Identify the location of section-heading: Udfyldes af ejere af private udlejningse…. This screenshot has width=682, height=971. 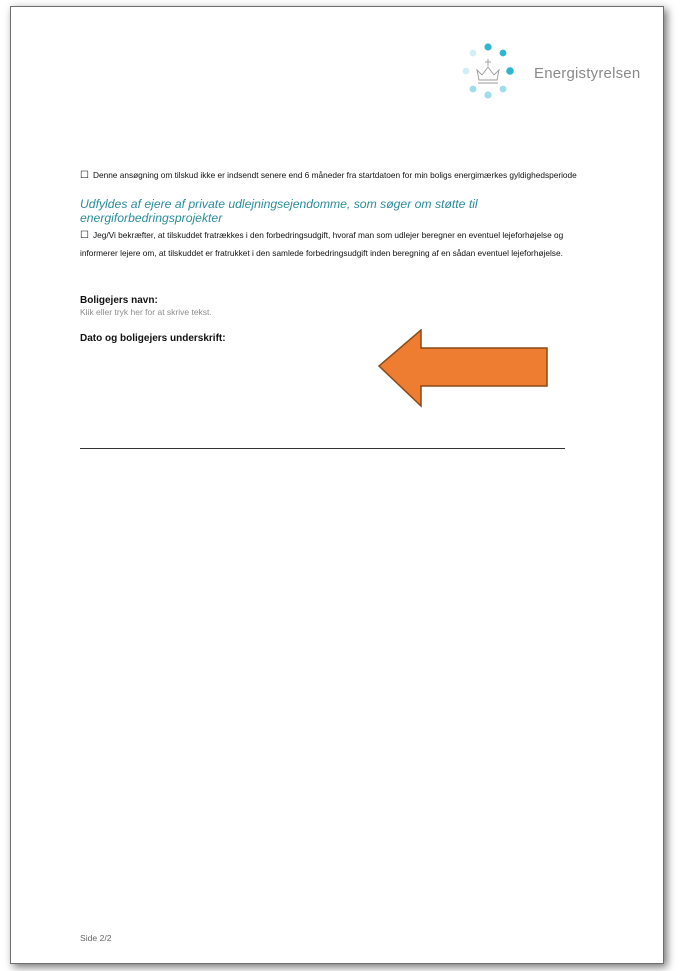
(279, 211).